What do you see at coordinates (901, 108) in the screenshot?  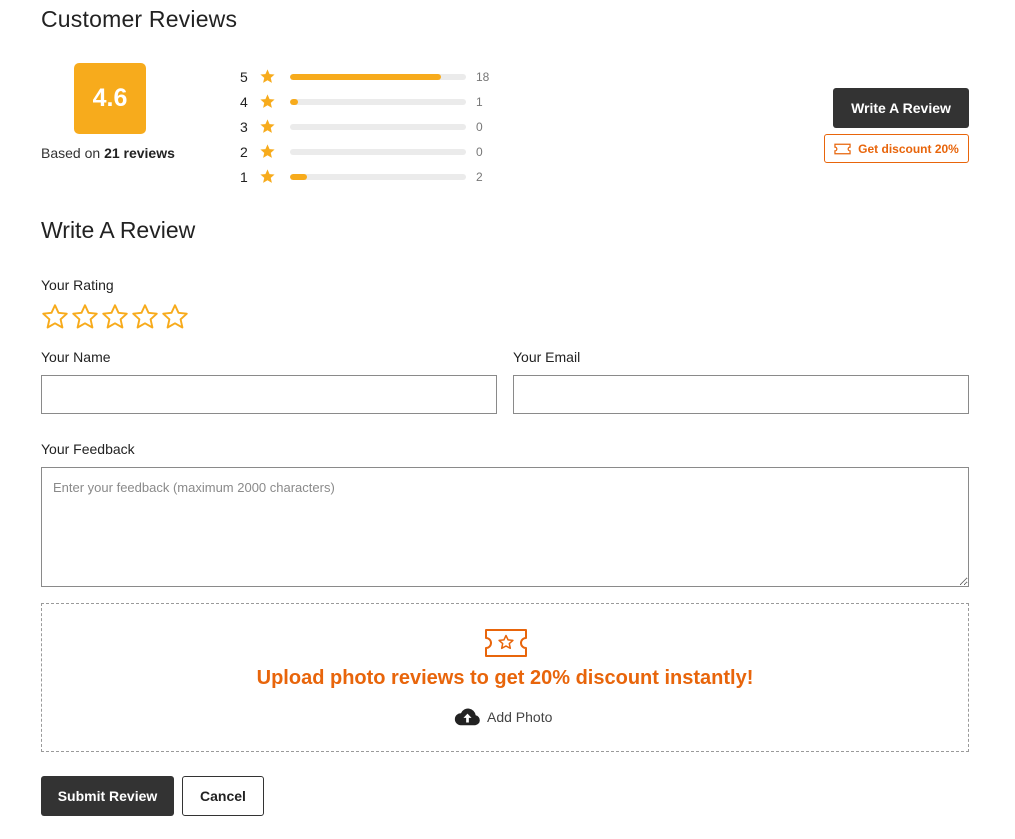 I see `write-review-button: Write A Review` at bounding box center [901, 108].